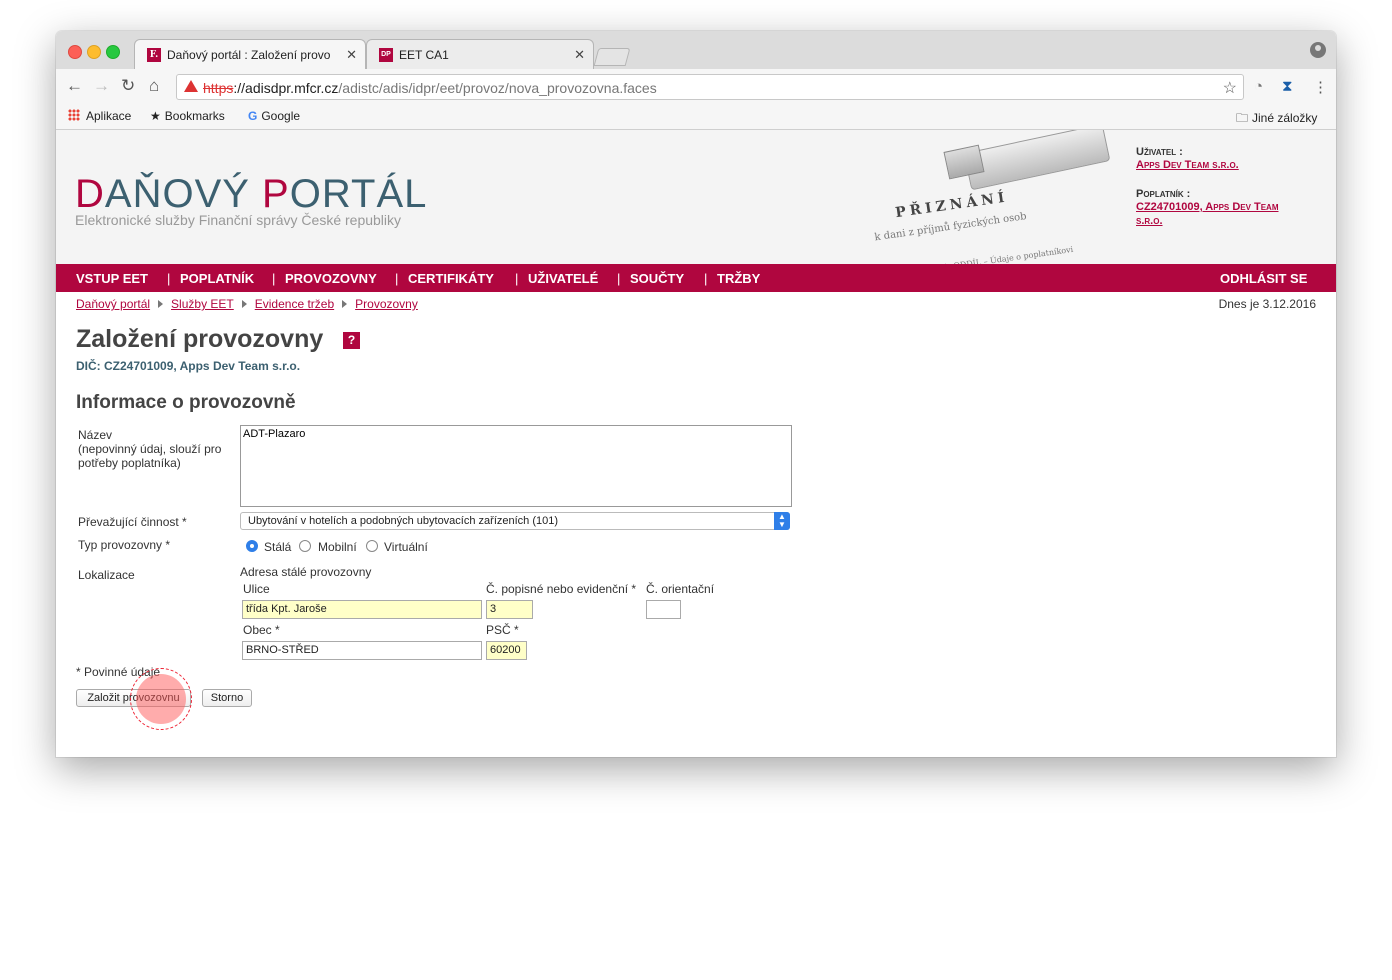  I want to click on nav-uzivatele: UŽIVATELÉ, so click(563, 278).